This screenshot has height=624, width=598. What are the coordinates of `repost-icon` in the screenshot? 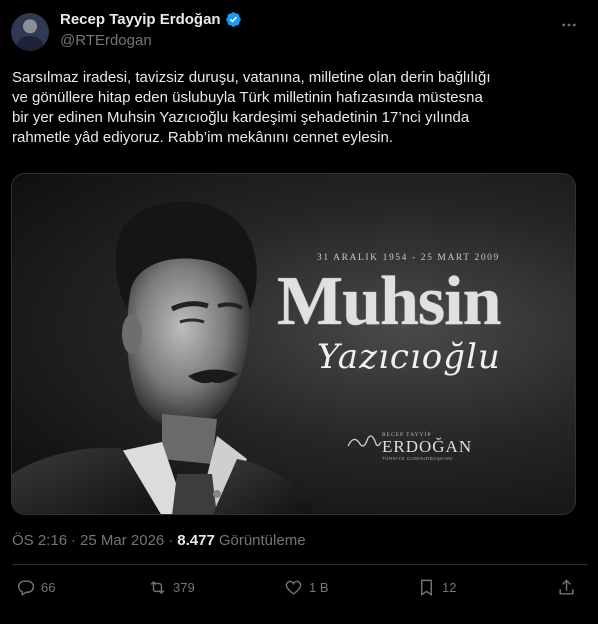 It's located at (157, 587).